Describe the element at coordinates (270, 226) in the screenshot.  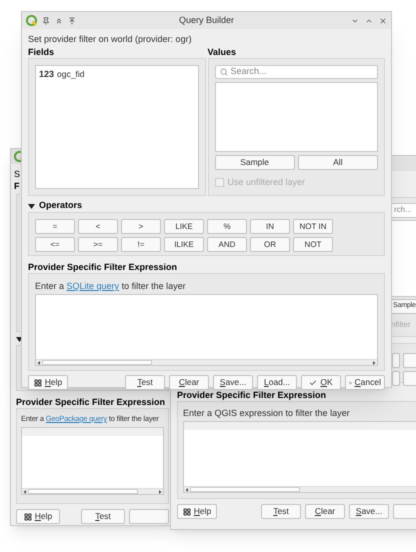
I see `operator-button: IN` at that location.